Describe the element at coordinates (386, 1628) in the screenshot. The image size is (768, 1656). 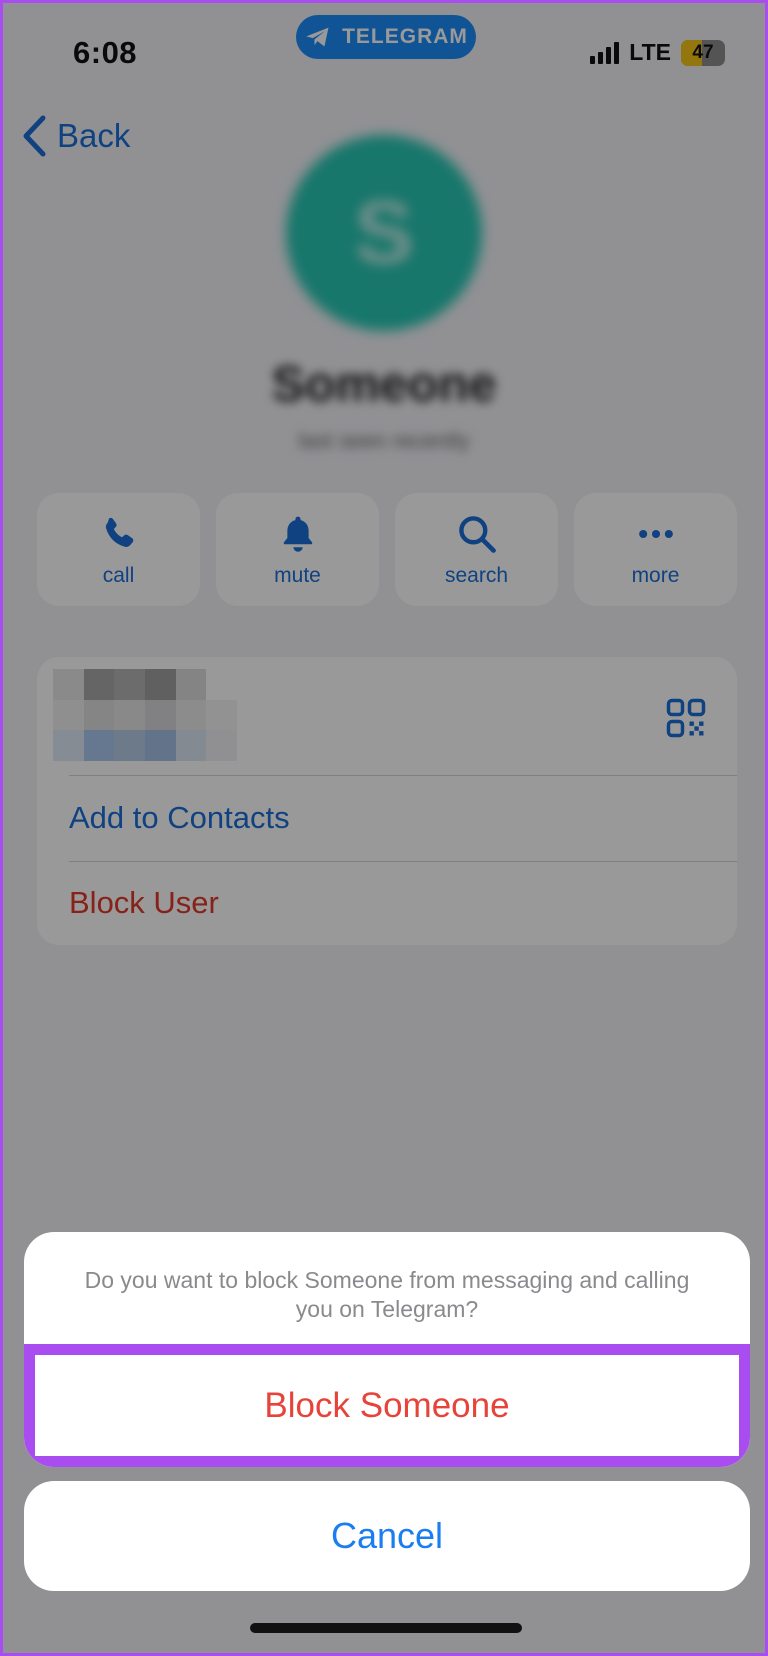
I see `home-indicator` at that location.